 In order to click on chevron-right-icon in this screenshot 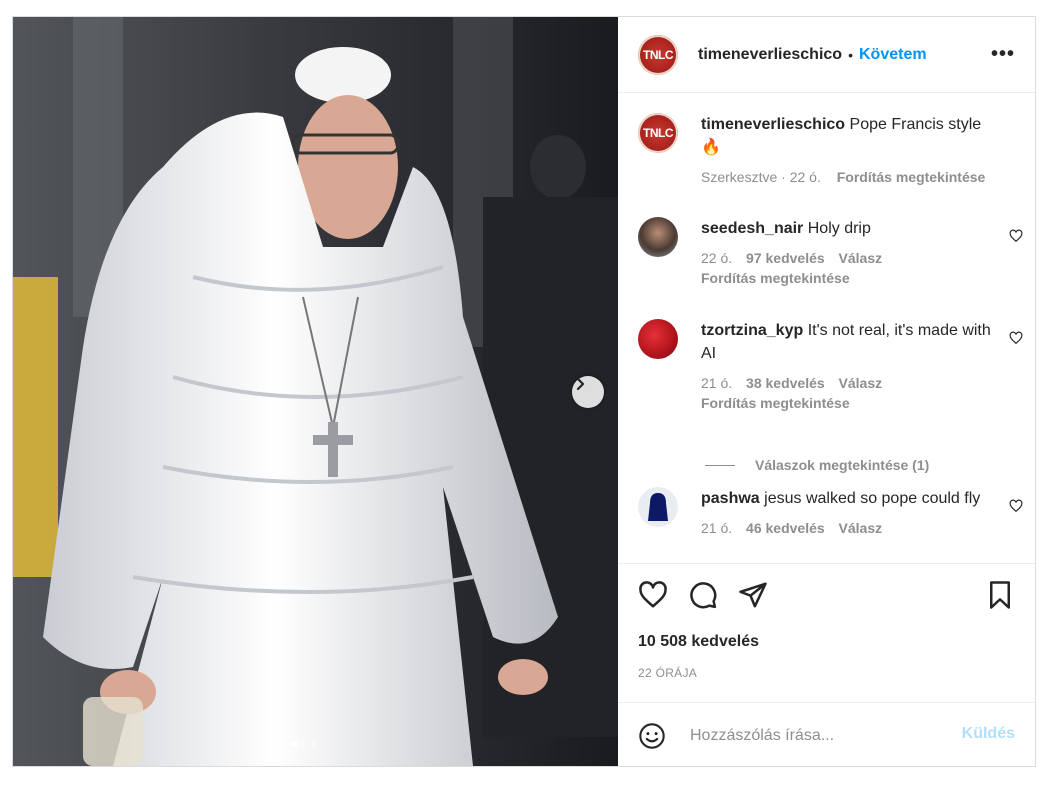, I will do `click(580, 384)`.